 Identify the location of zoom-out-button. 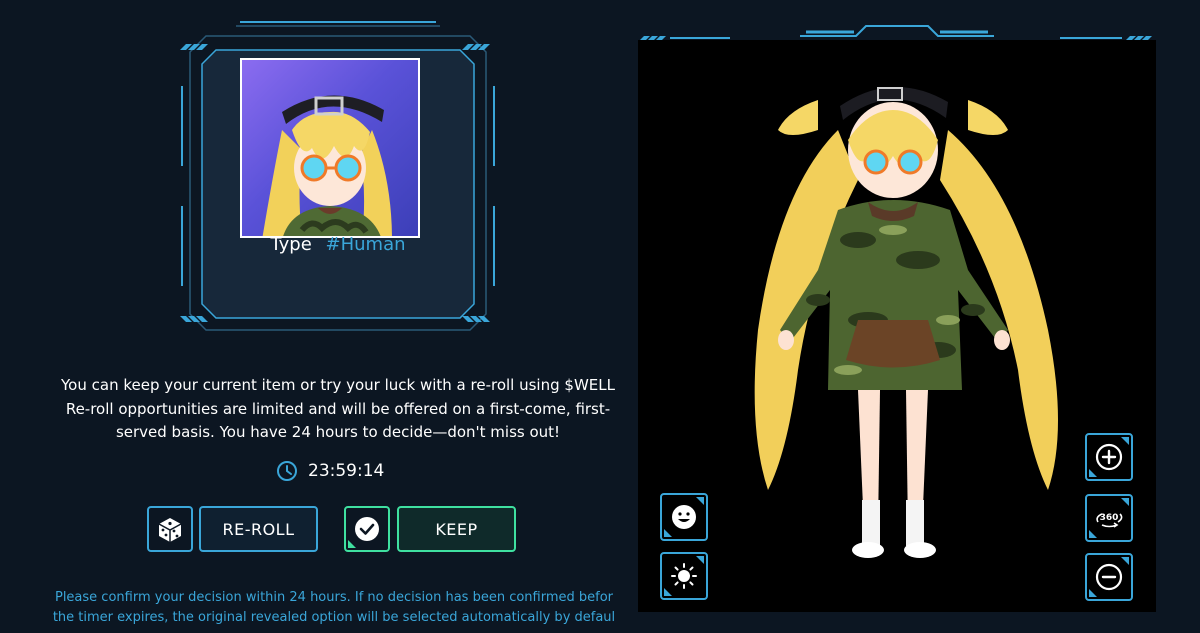
(1109, 577).